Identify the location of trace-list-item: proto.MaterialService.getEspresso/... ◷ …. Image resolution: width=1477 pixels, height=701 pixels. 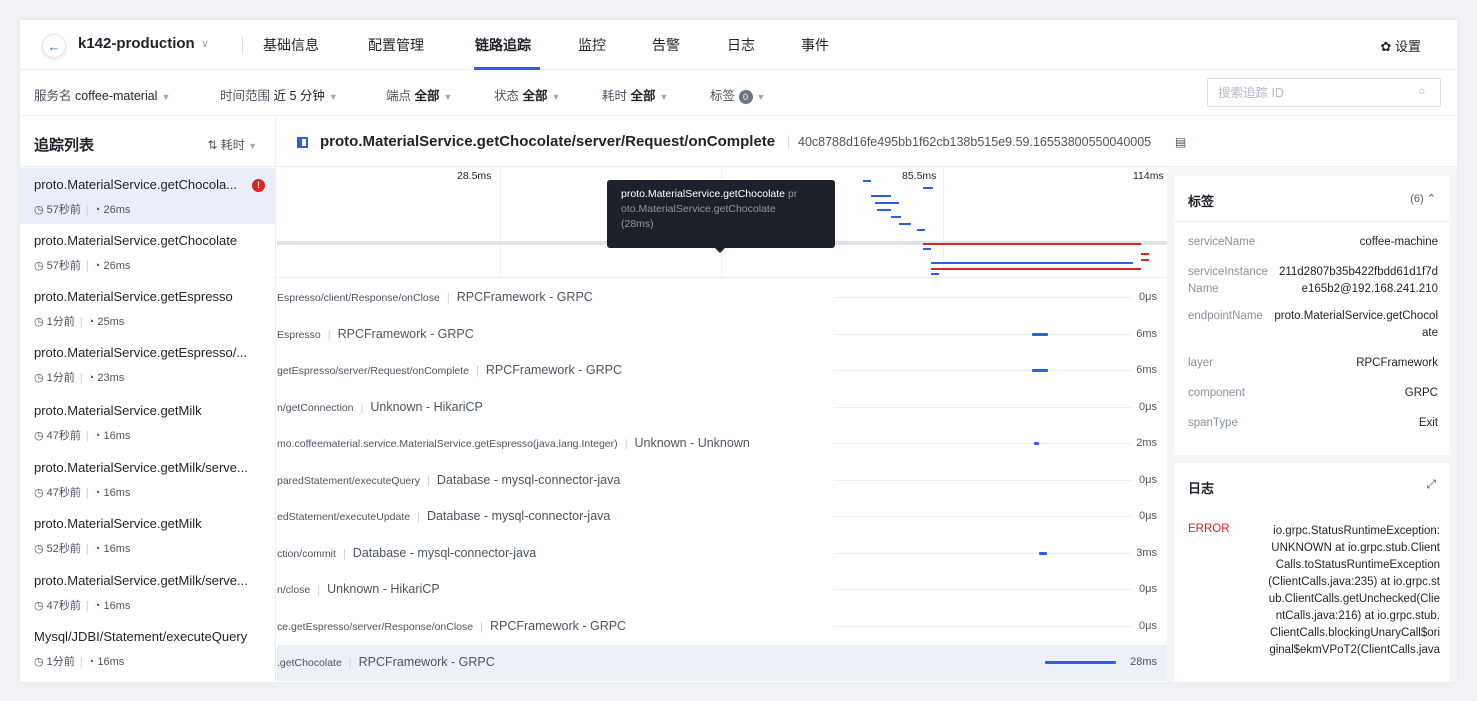
(147, 364).